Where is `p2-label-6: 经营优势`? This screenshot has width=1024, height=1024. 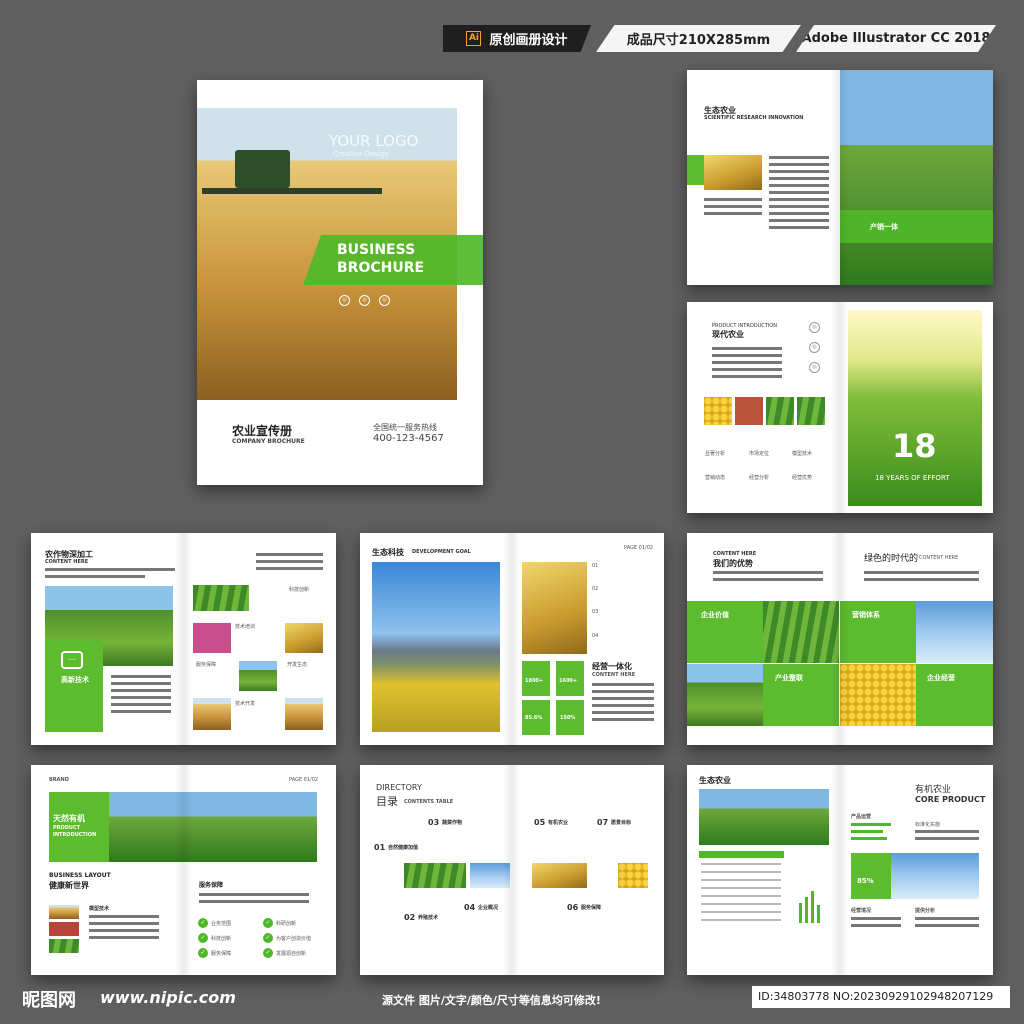
p2-label-6: 经营优势 is located at coordinates (802, 478).